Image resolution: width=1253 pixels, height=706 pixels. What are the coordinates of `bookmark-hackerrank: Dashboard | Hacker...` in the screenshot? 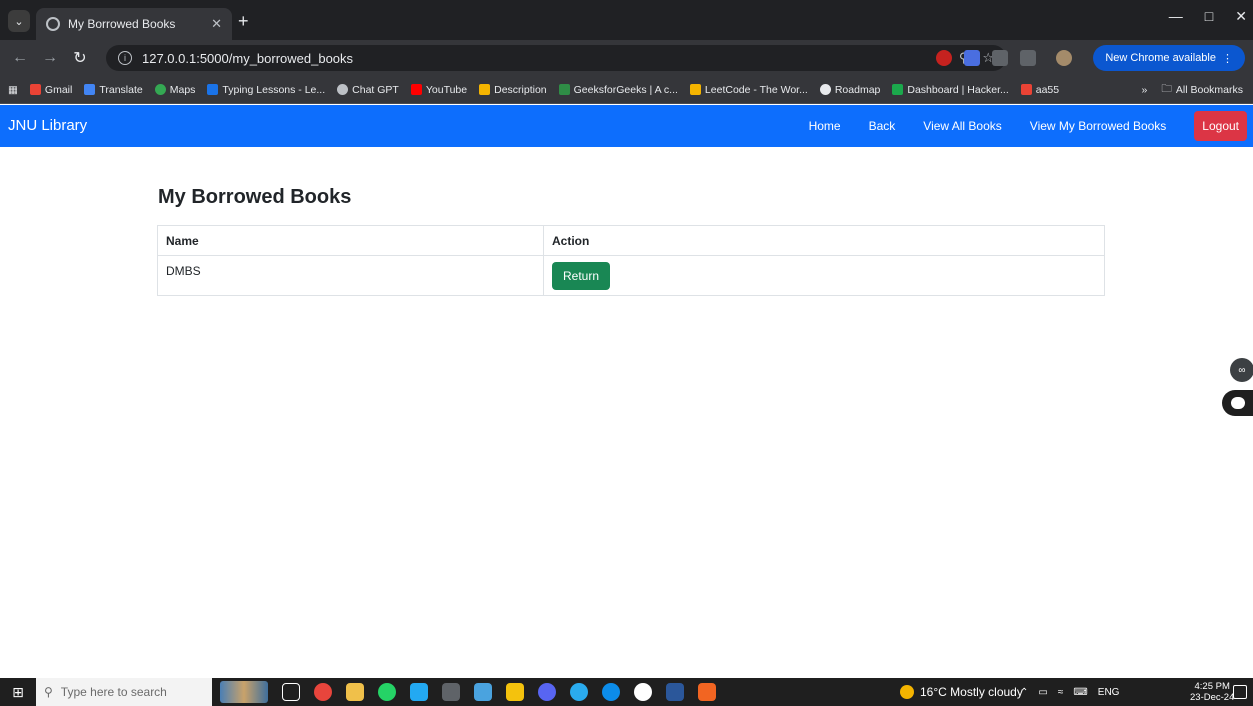 It's located at (950, 90).